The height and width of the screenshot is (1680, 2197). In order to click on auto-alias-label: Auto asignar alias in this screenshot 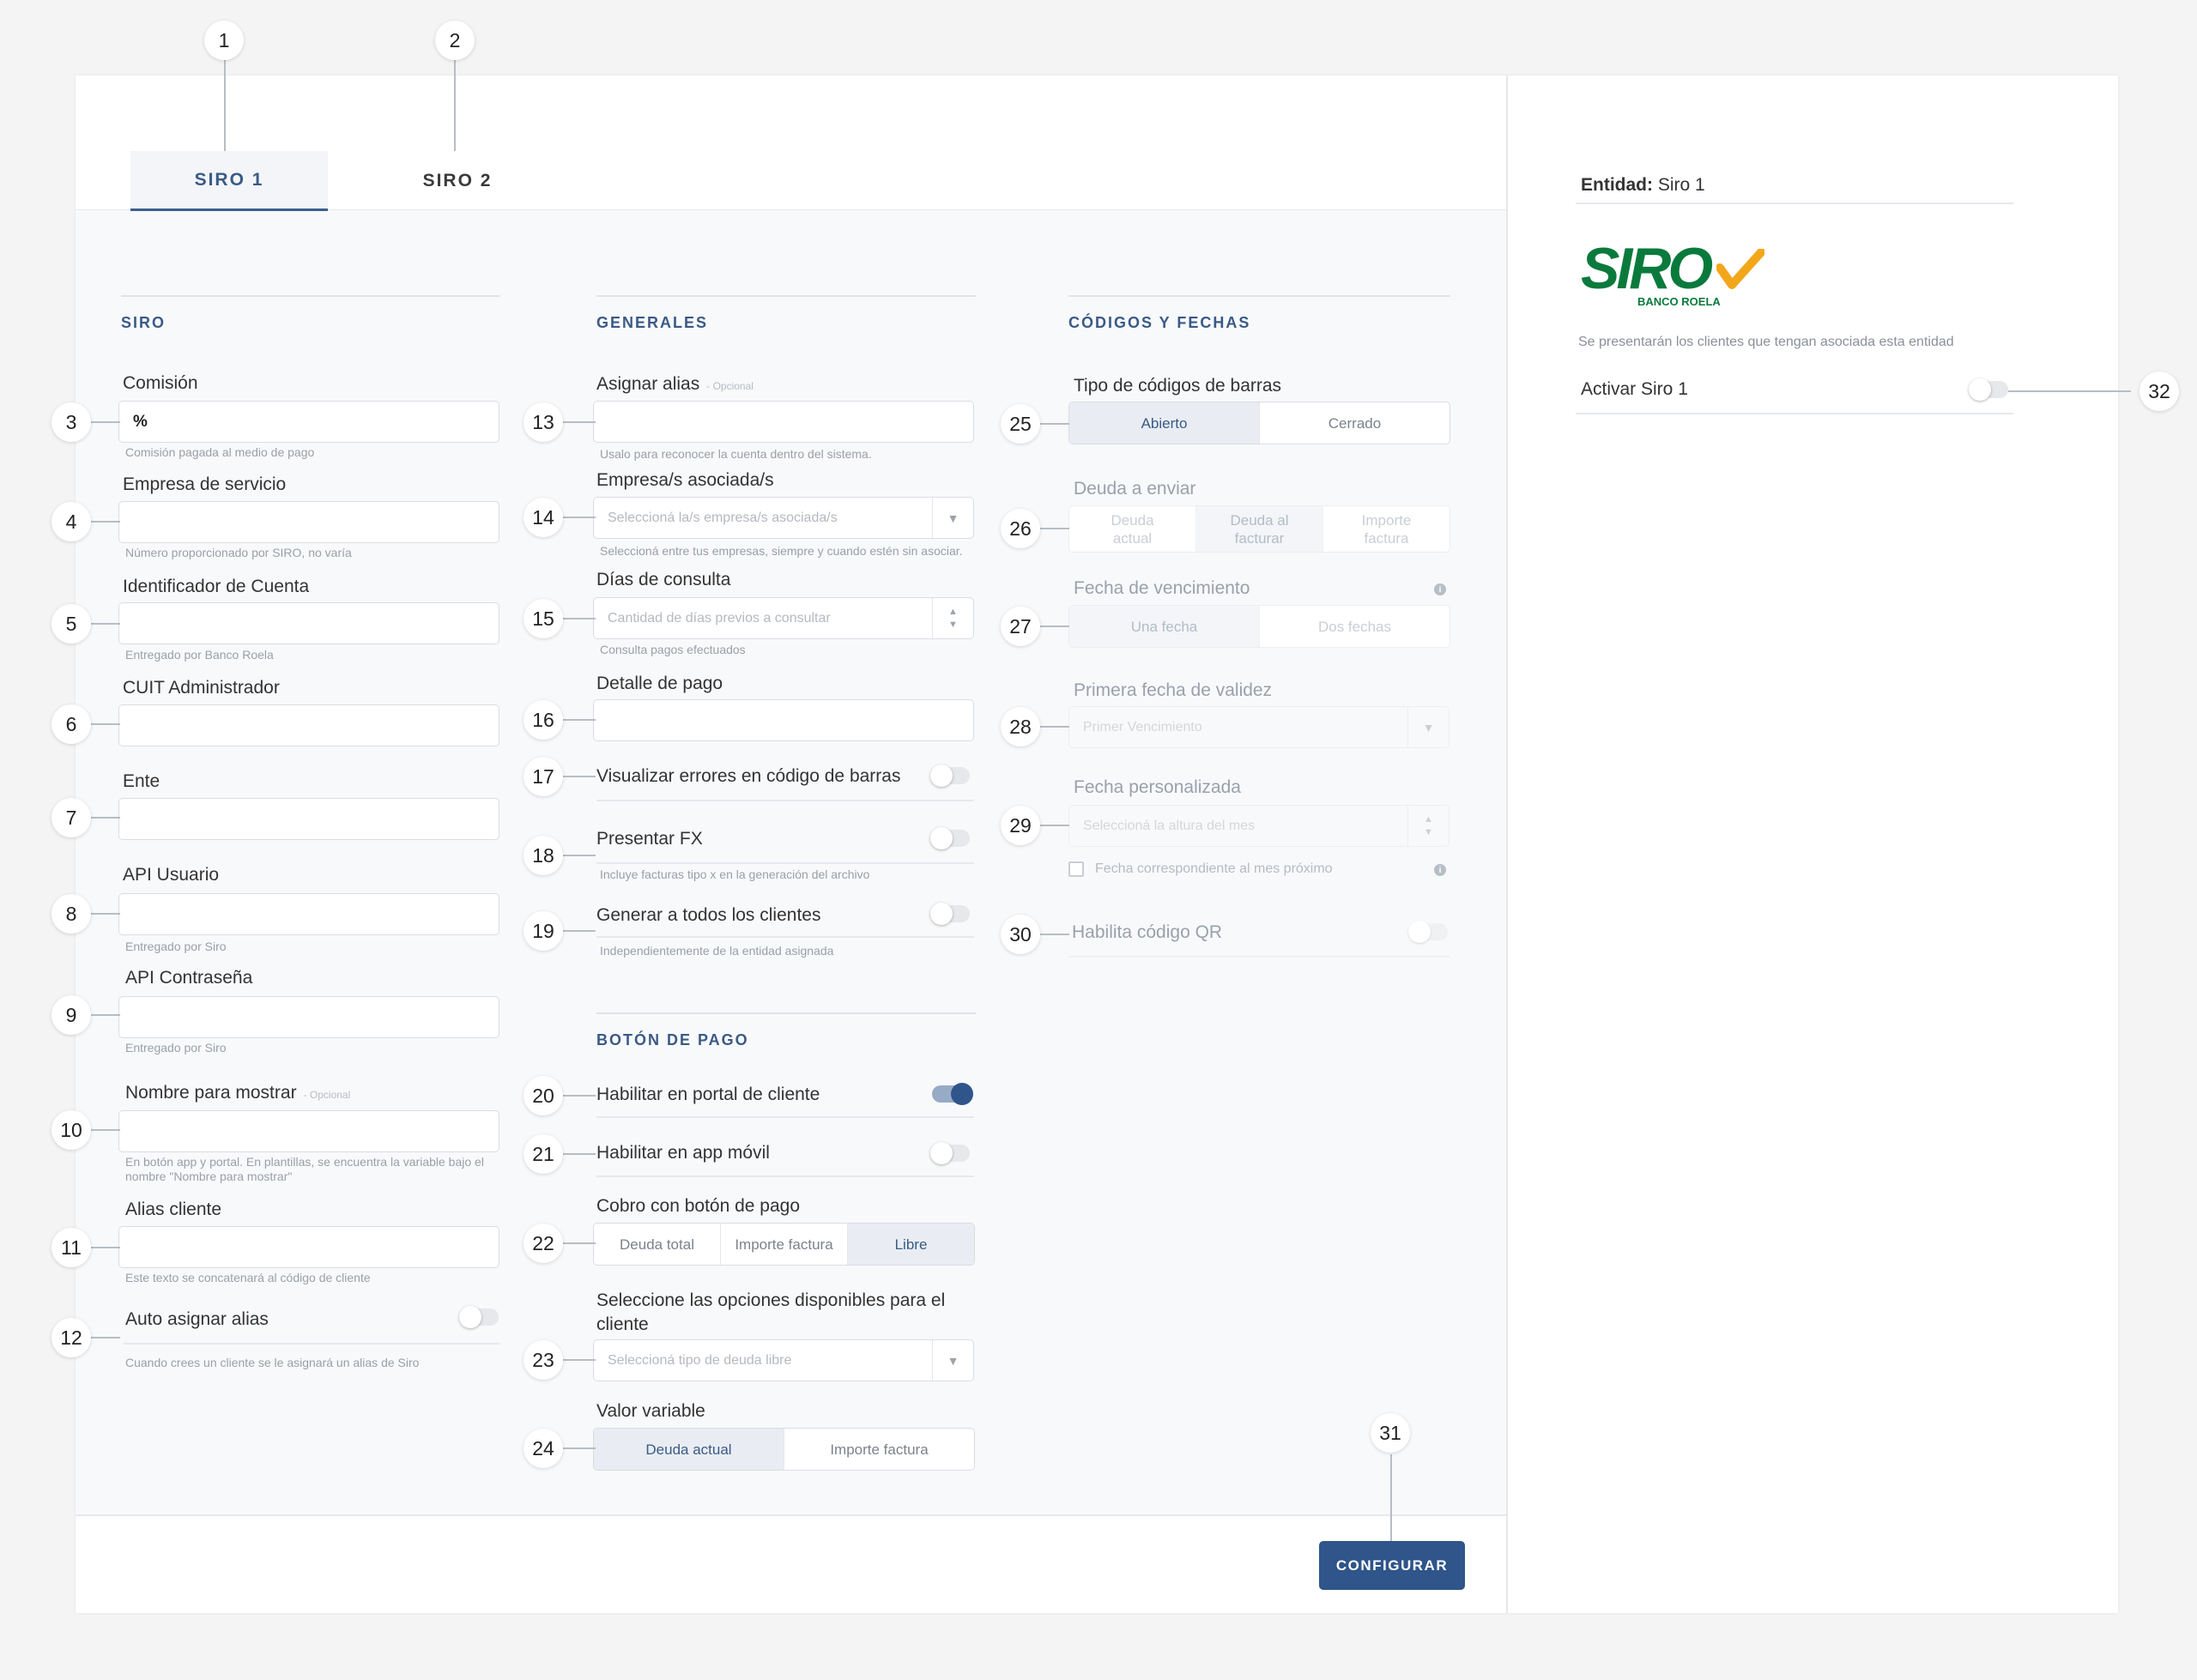, I will do `click(197, 1319)`.